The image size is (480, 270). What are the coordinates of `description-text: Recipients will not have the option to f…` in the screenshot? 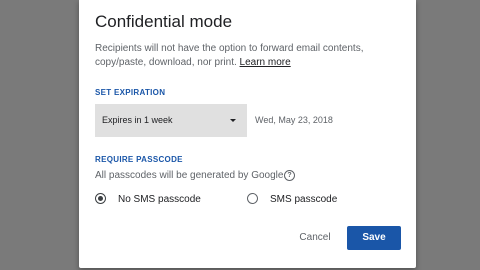 It's located at (229, 55).